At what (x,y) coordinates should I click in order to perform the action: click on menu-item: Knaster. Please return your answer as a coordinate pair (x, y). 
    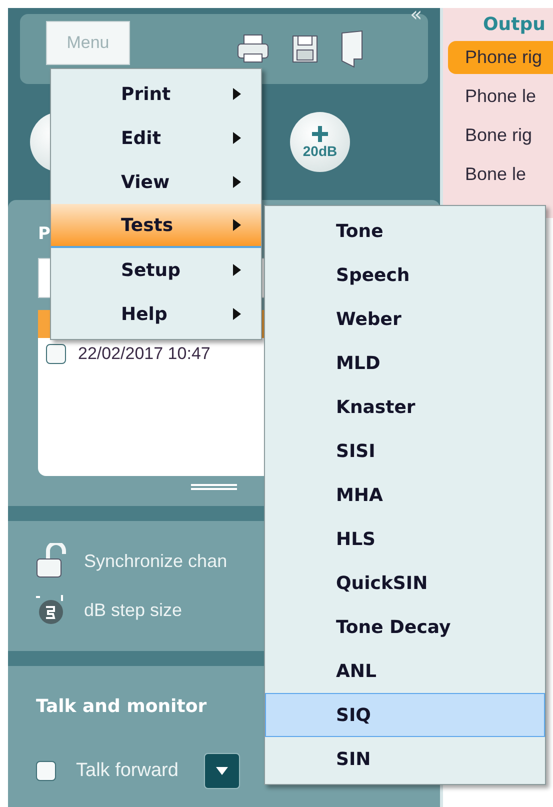
    Looking at the image, I should click on (405, 407).